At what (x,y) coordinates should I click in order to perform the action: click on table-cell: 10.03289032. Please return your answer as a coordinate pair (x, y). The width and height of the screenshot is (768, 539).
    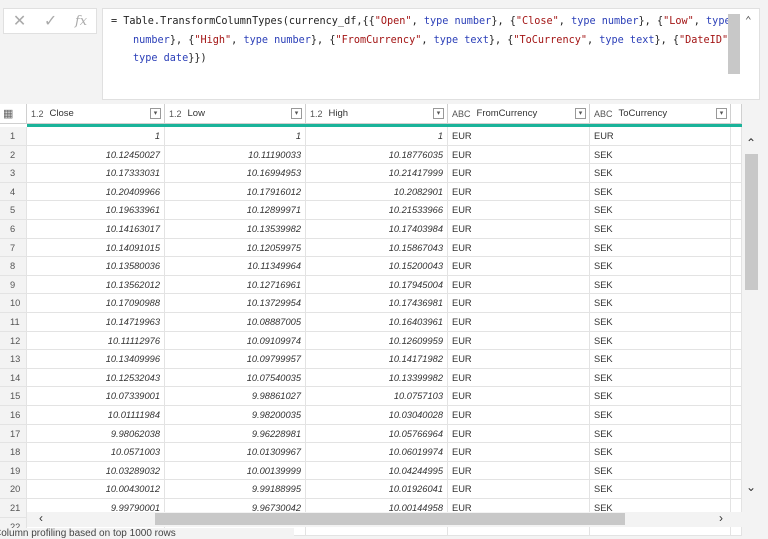
    Looking at the image, I should click on (96, 471).